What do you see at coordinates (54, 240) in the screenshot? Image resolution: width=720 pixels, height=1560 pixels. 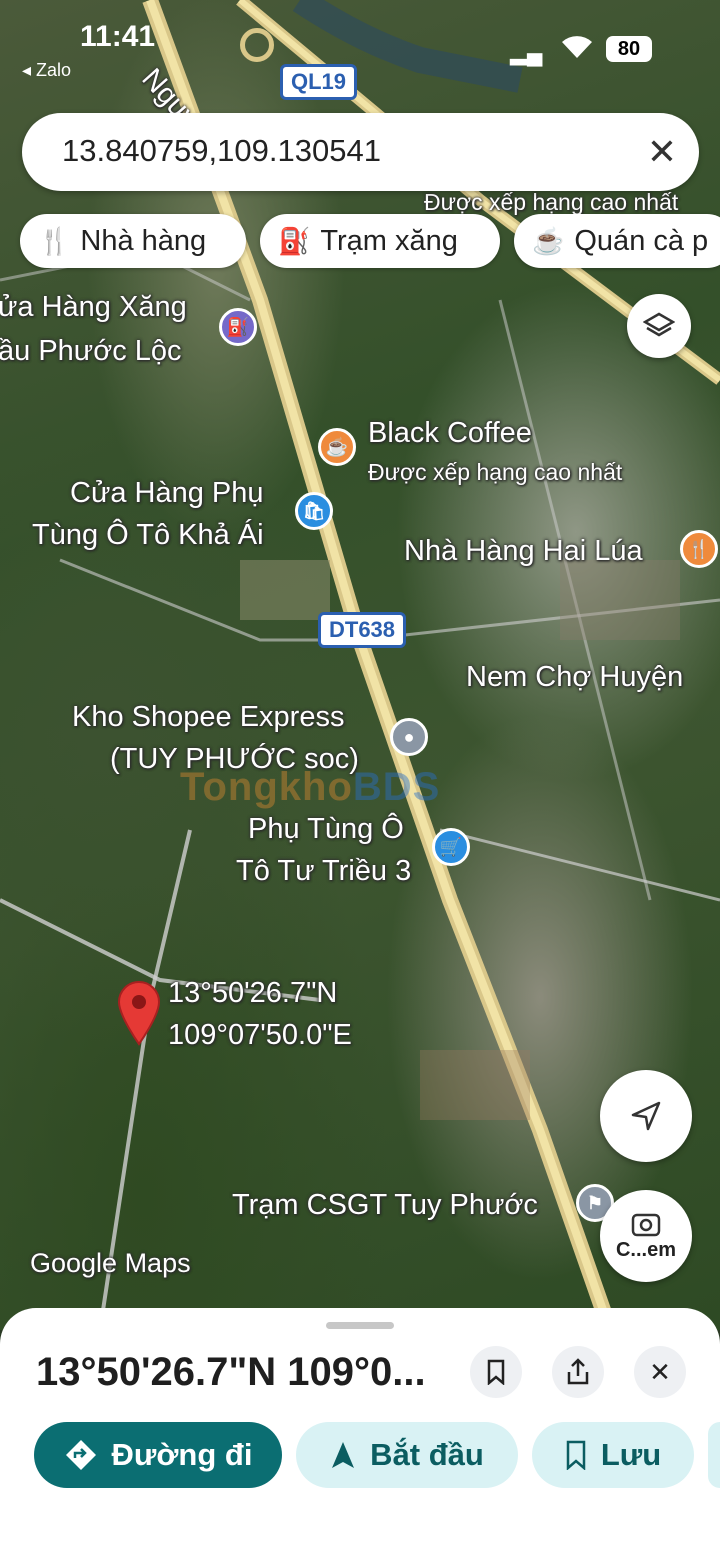 I see `fork-knife-icon: 🍴` at bounding box center [54, 240].